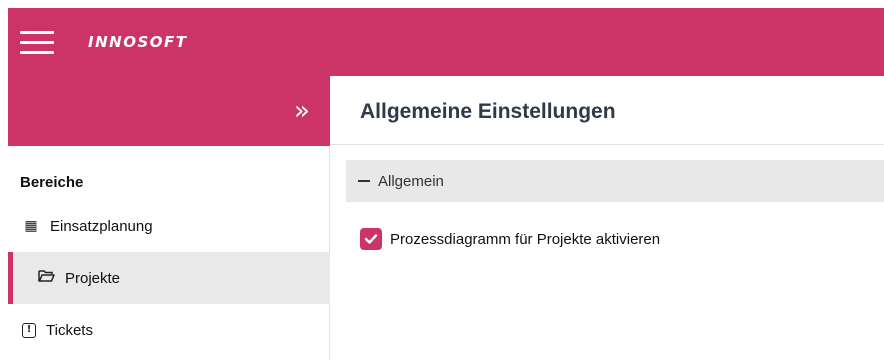 The height and width of the screenshot is (360, 884). Describe the element at coordinates (29, 330) in the screenshot. I see `exclamation-box-icon: !` at that location.